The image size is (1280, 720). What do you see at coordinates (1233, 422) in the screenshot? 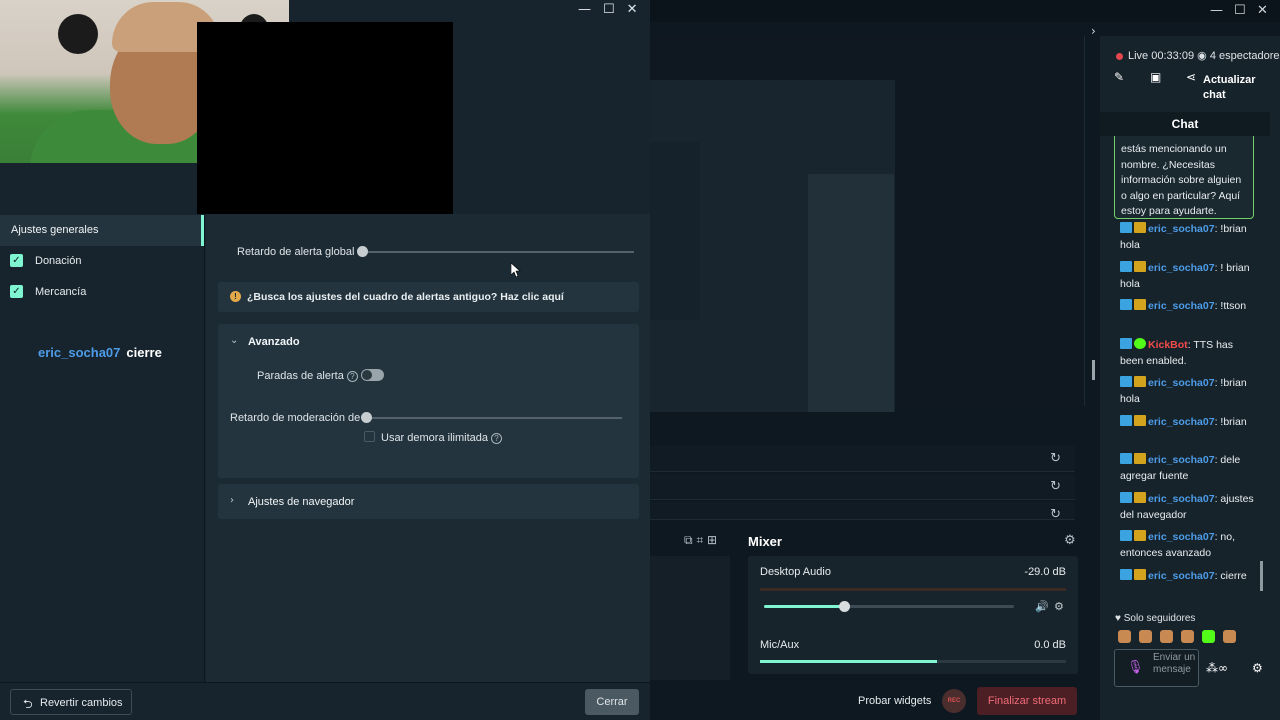
I see `chat-text: !brian` at bounding box center [1233, 422].